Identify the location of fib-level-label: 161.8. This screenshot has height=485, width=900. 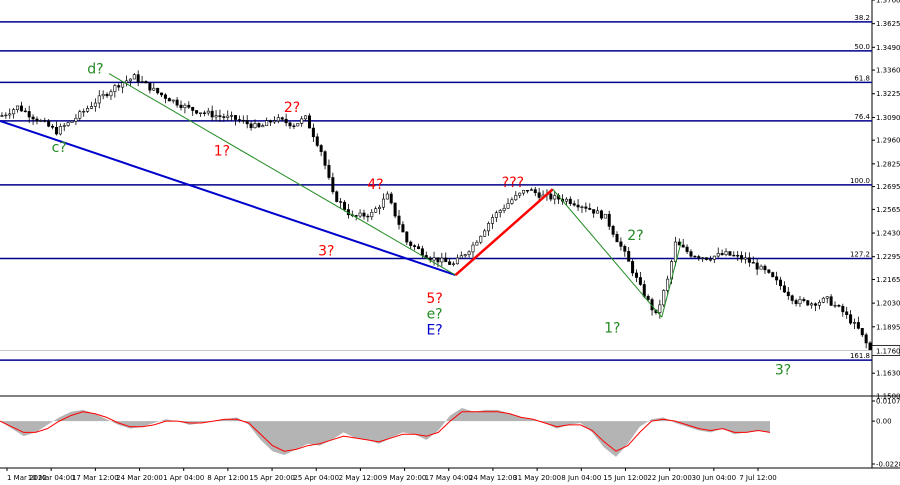
(860, 356).